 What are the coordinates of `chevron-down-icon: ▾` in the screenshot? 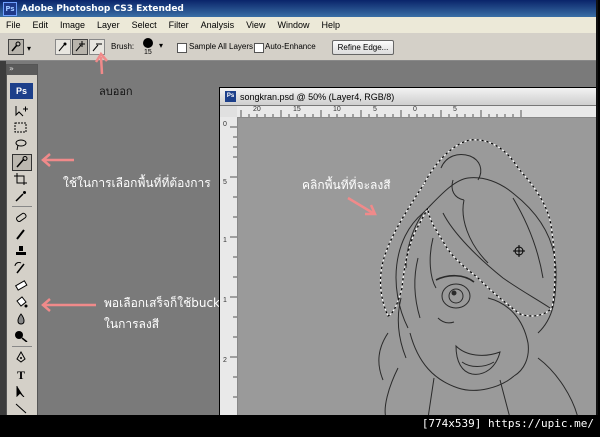 It's located at (29, 48).